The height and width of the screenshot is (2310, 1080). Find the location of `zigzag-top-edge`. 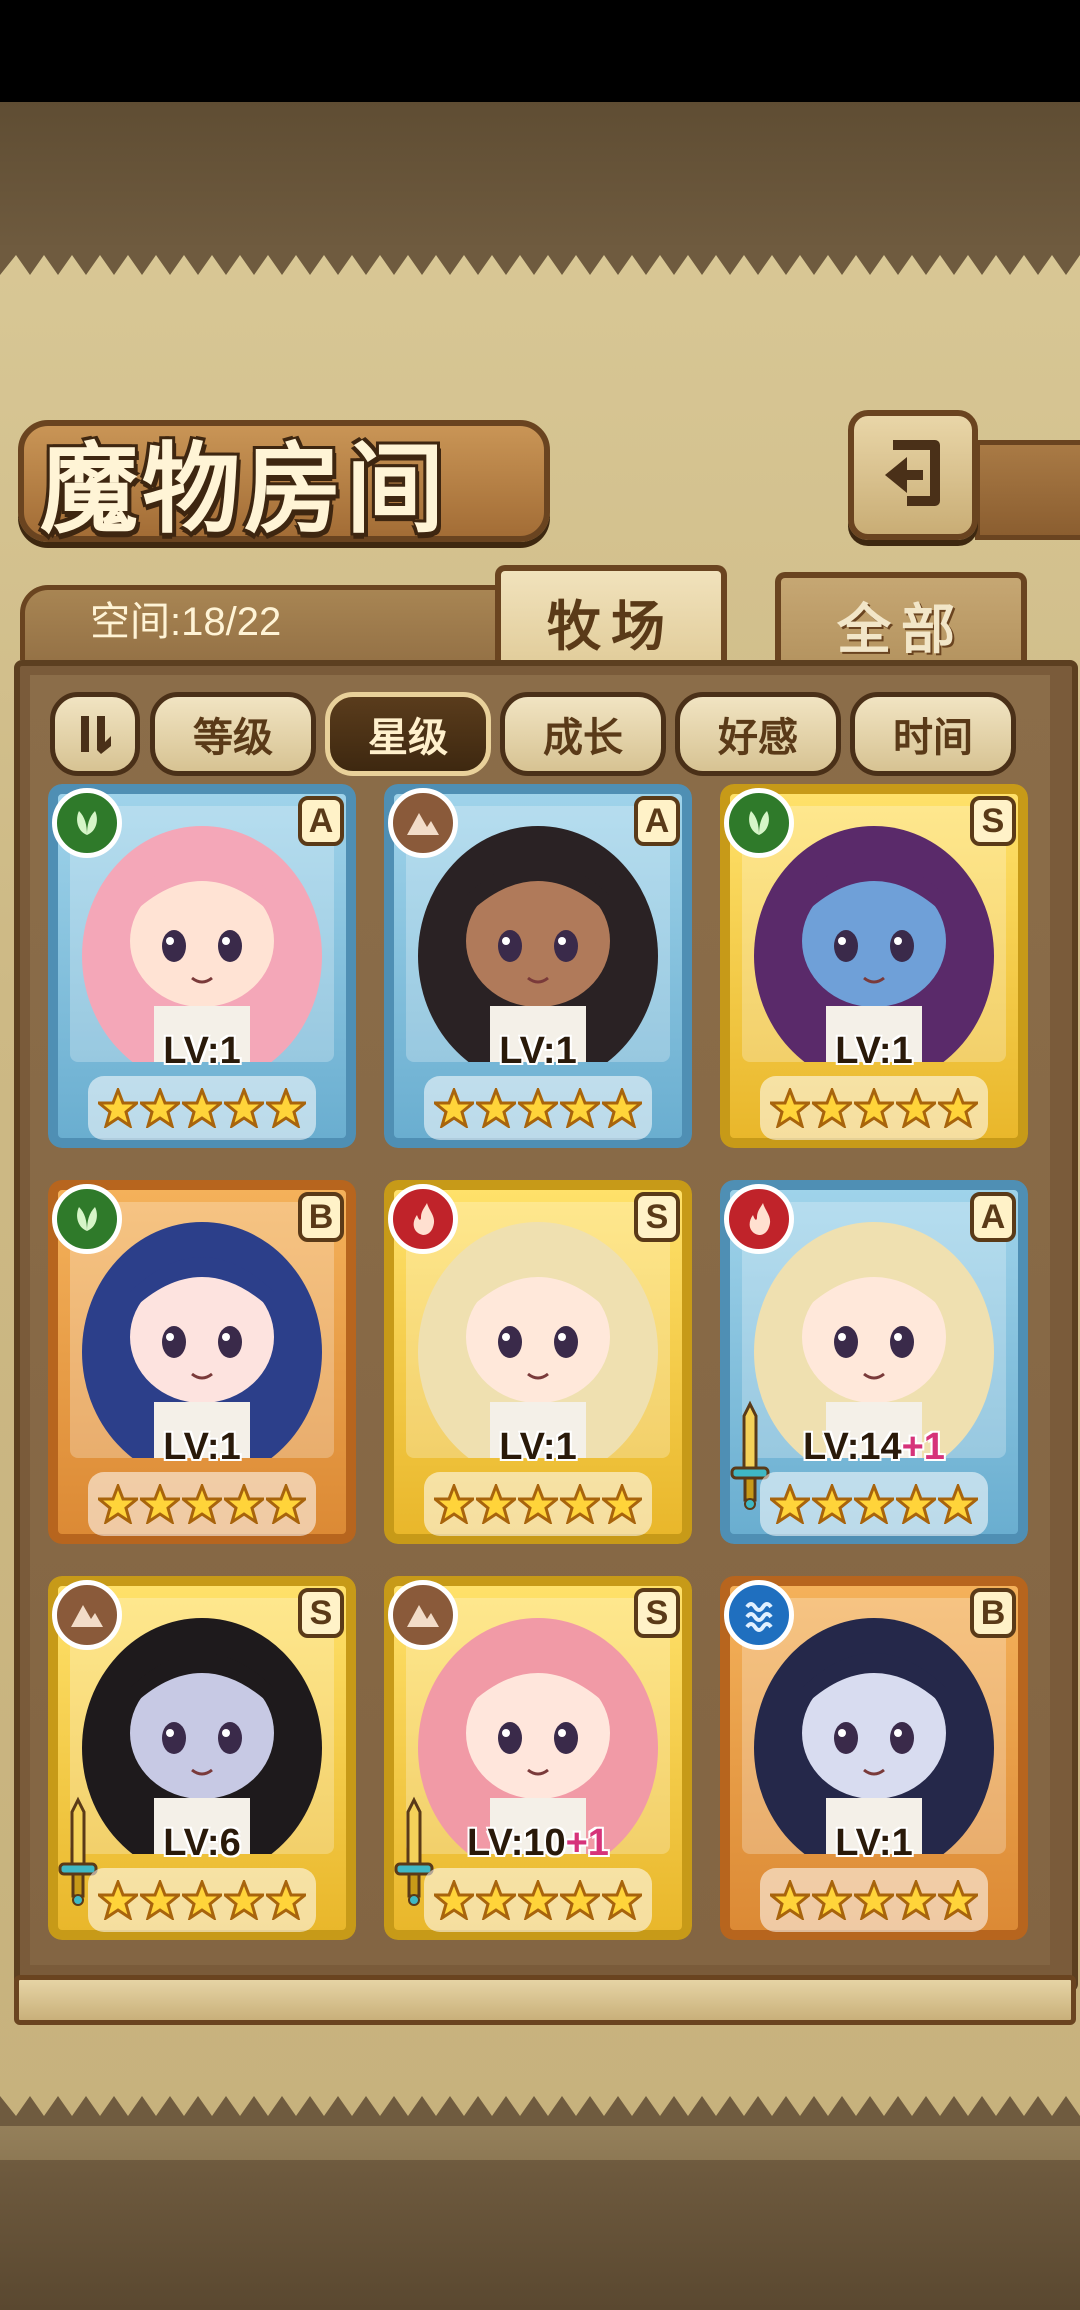

zigzag-top-edge is located at coordinates (540, 260).